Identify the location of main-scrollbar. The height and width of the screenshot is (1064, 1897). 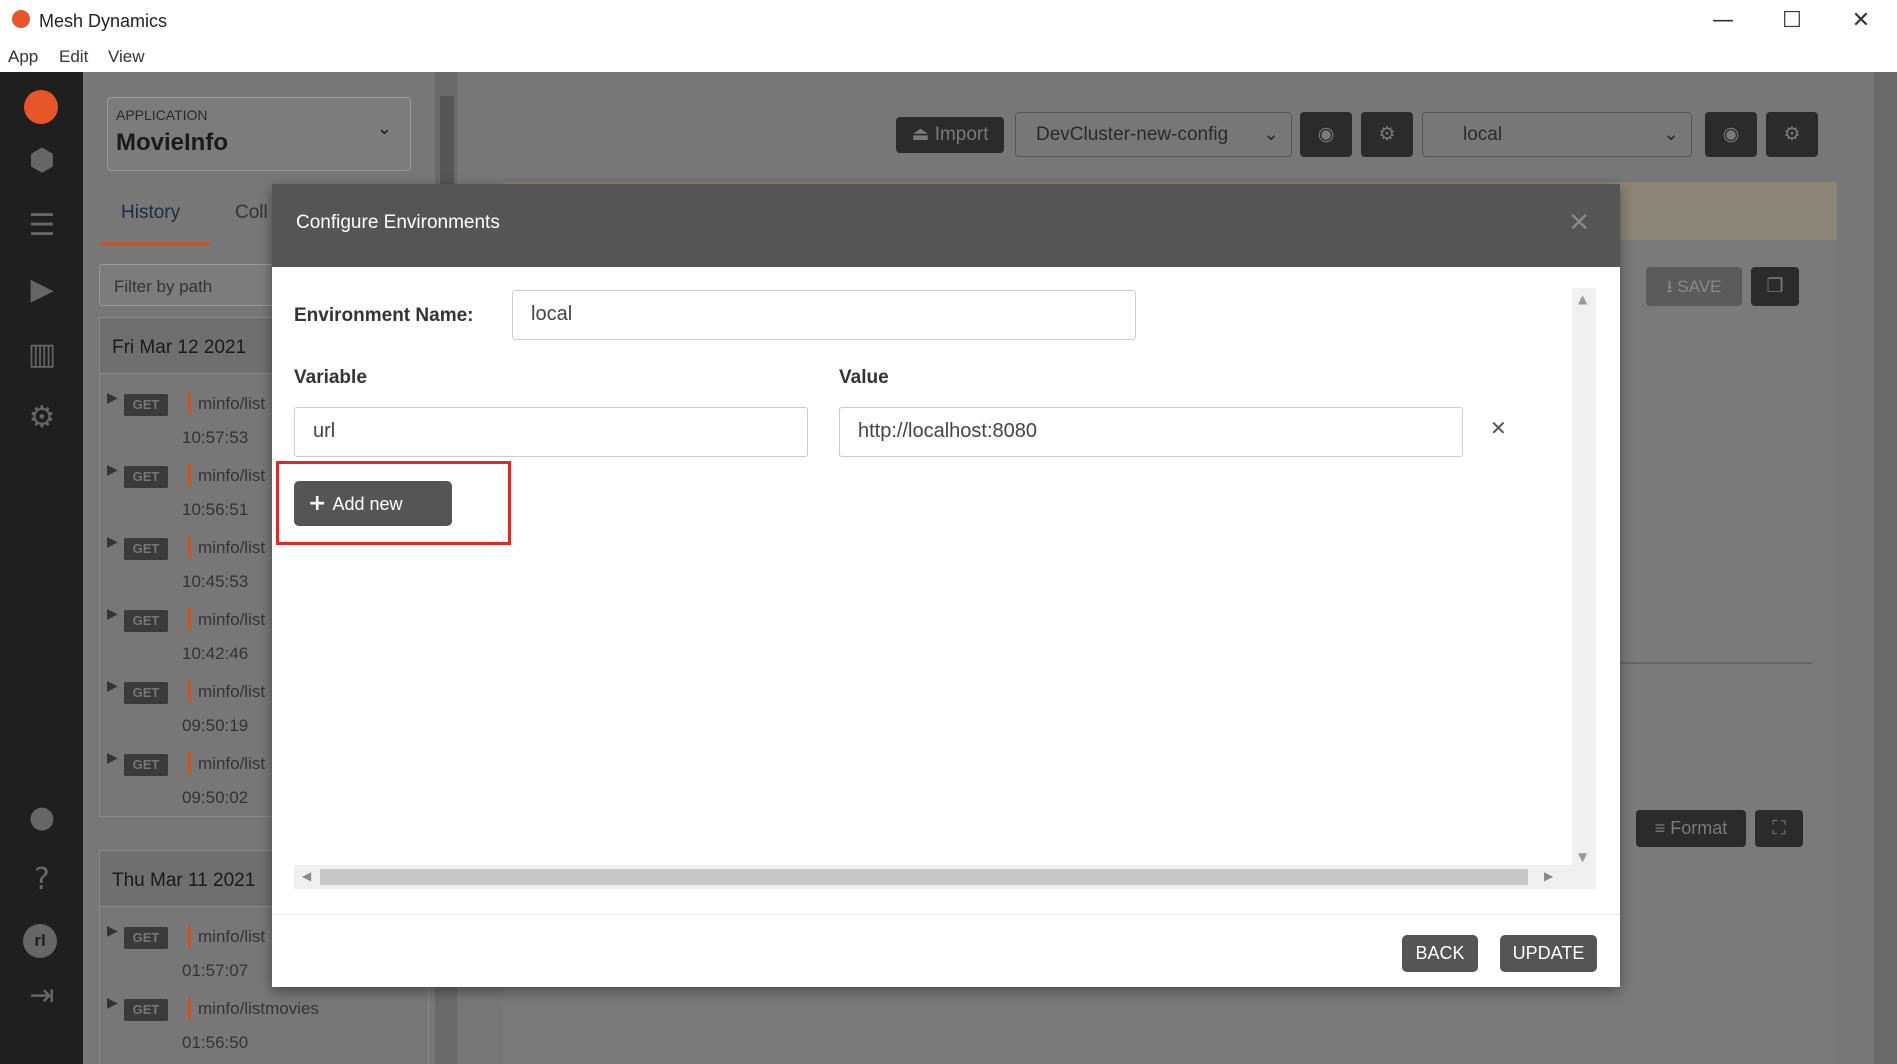
(1885, 568).